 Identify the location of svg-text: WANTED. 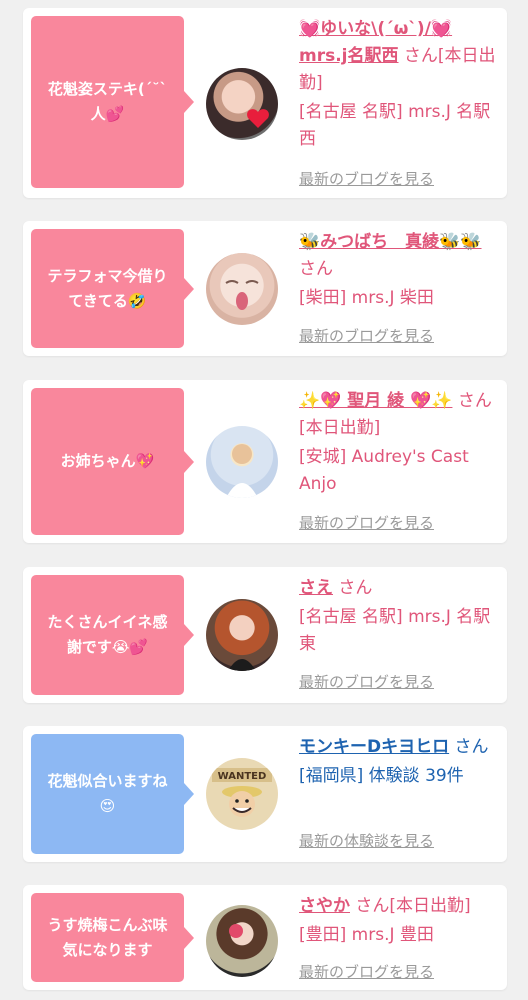
(242, 776).